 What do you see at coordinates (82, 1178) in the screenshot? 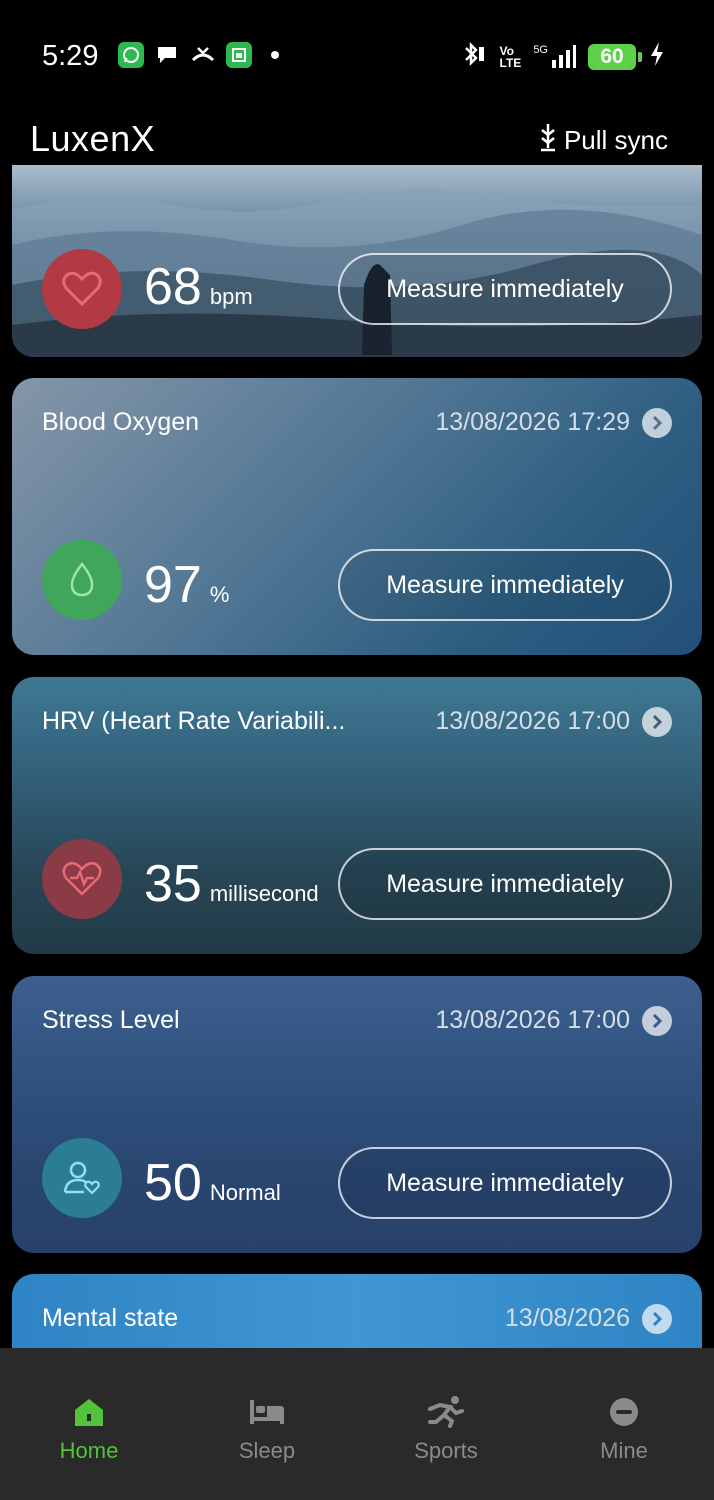
I see `person-heart-icon` at bounding box center [82, 1178].